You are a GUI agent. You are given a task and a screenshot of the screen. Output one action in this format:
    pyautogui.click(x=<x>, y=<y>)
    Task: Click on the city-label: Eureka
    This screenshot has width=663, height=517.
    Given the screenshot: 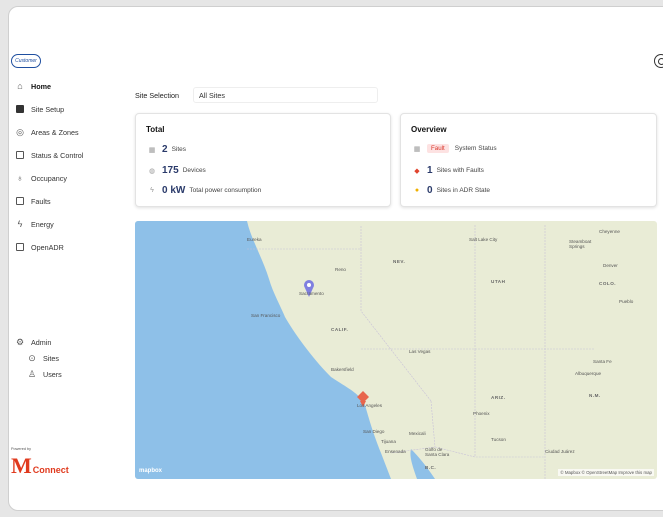 What is the action you would take?
    pyautogui.click(x=254, y=239)
    